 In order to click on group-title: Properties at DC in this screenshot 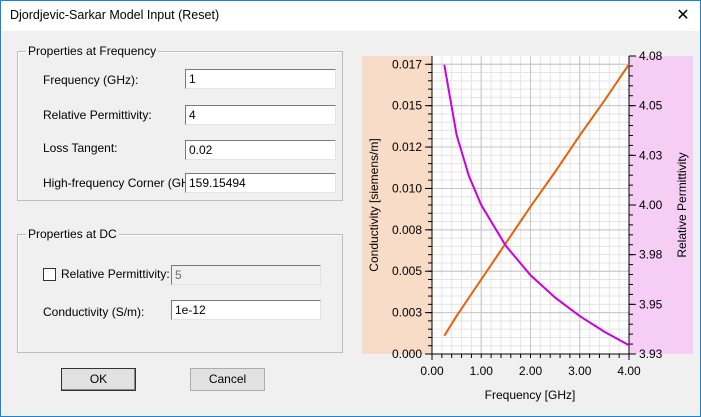, I will do `click(72, 234)`.